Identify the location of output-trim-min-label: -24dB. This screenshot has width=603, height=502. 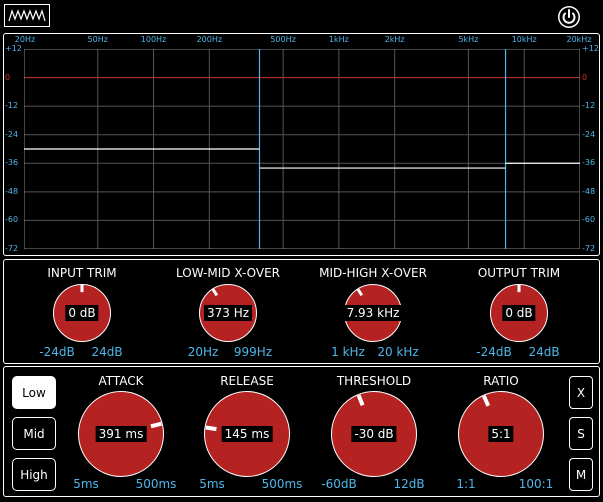
(494, 352).